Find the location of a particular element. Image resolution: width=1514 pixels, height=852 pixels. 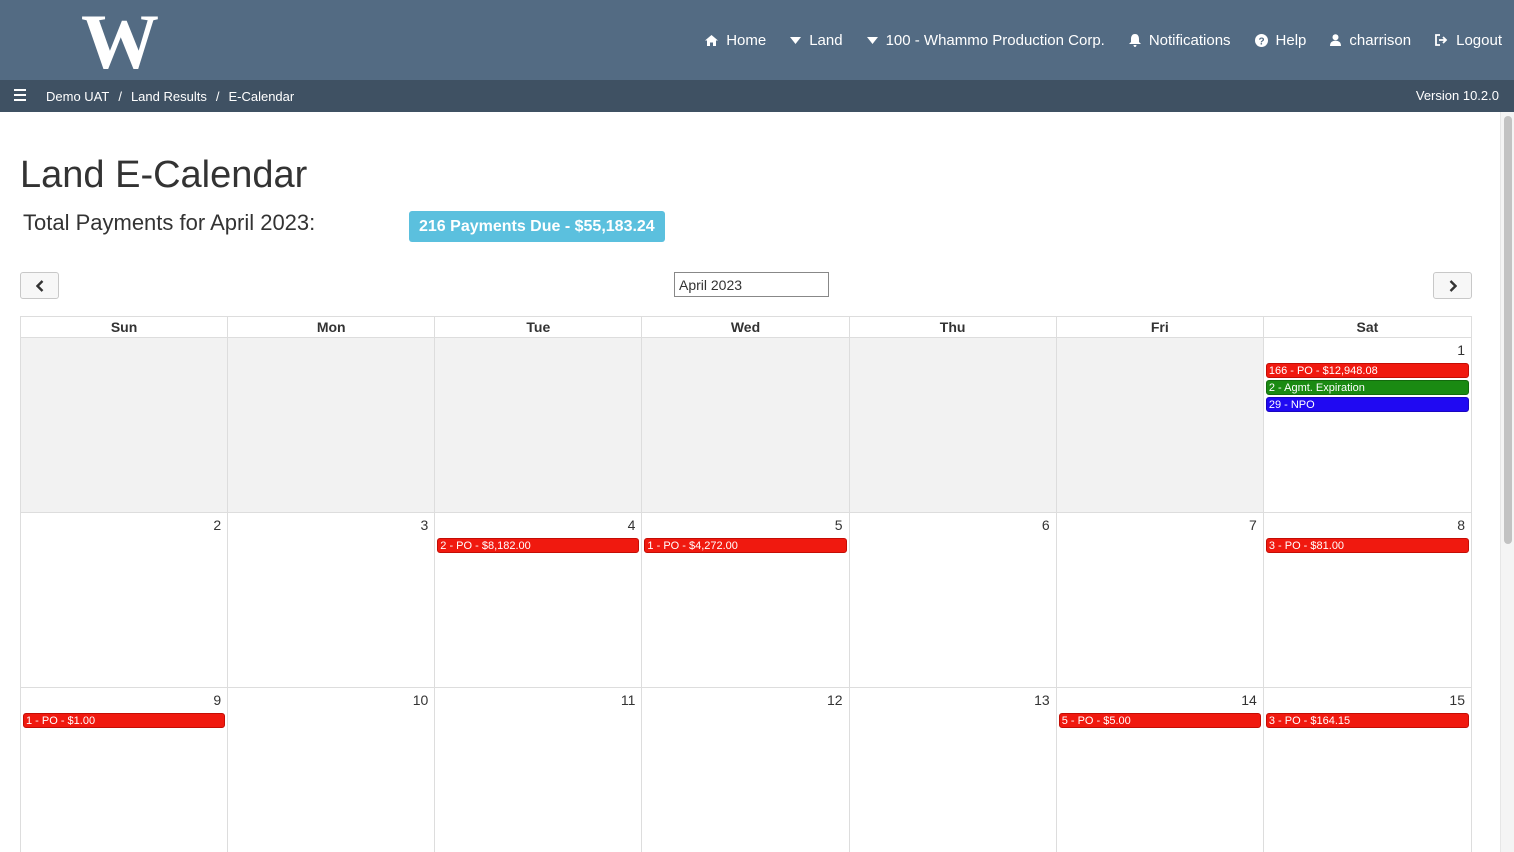

calendar-event: 5 - PO - $5.00 is located at coordinates (1159, 720).